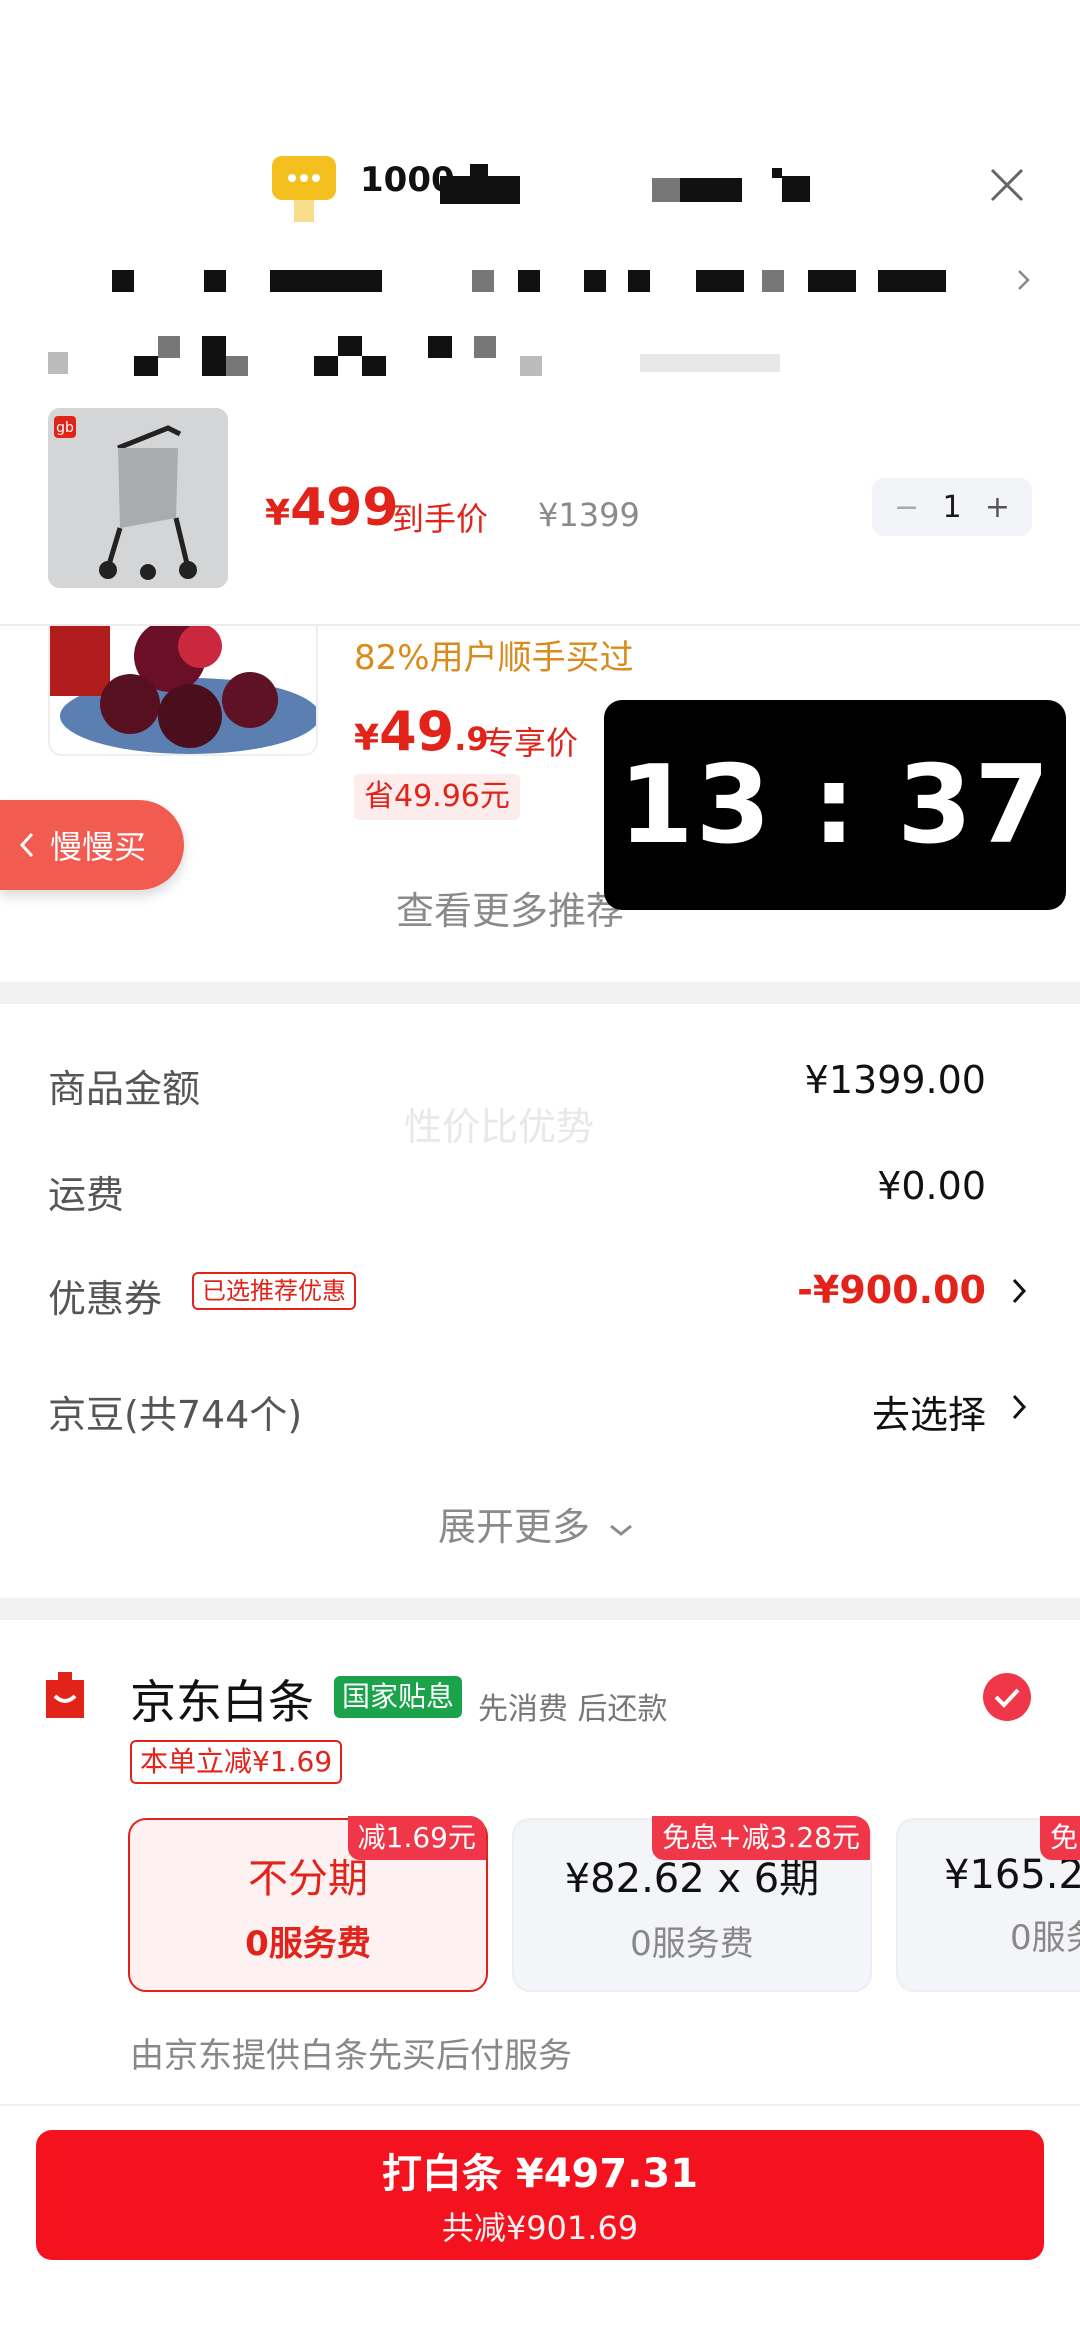 This screenshot has height=2344, width=1080. I want to click on pay-baitiao-button: 打白条 ¥497.31 共减¥901.69, so click(540, 2195).